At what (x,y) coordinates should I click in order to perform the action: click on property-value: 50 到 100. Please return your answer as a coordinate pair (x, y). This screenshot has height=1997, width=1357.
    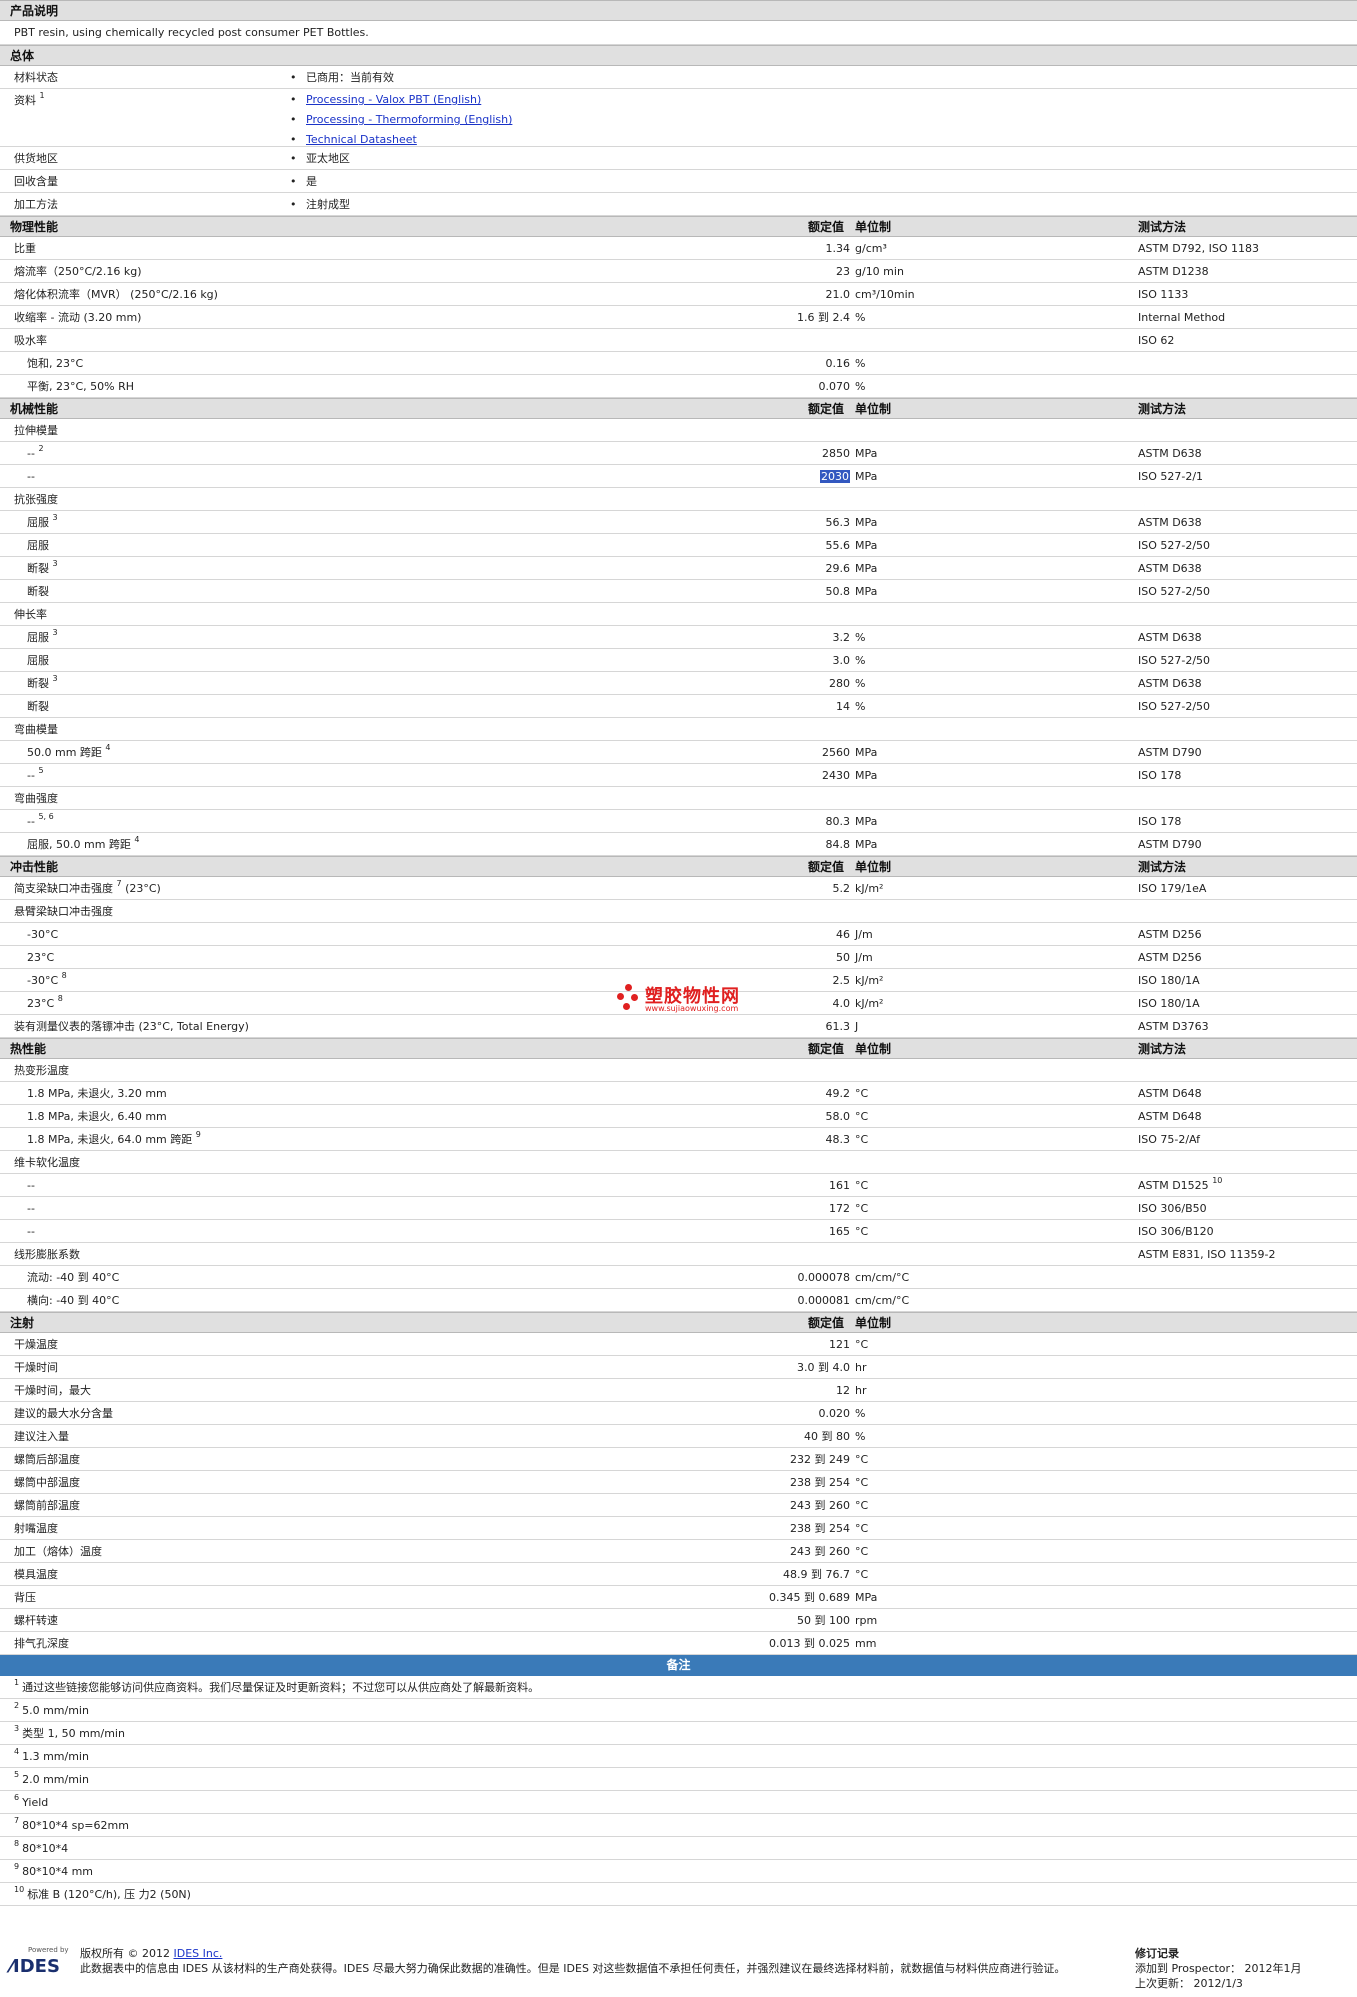
    Looking at the image, I should click on (823, 1620).